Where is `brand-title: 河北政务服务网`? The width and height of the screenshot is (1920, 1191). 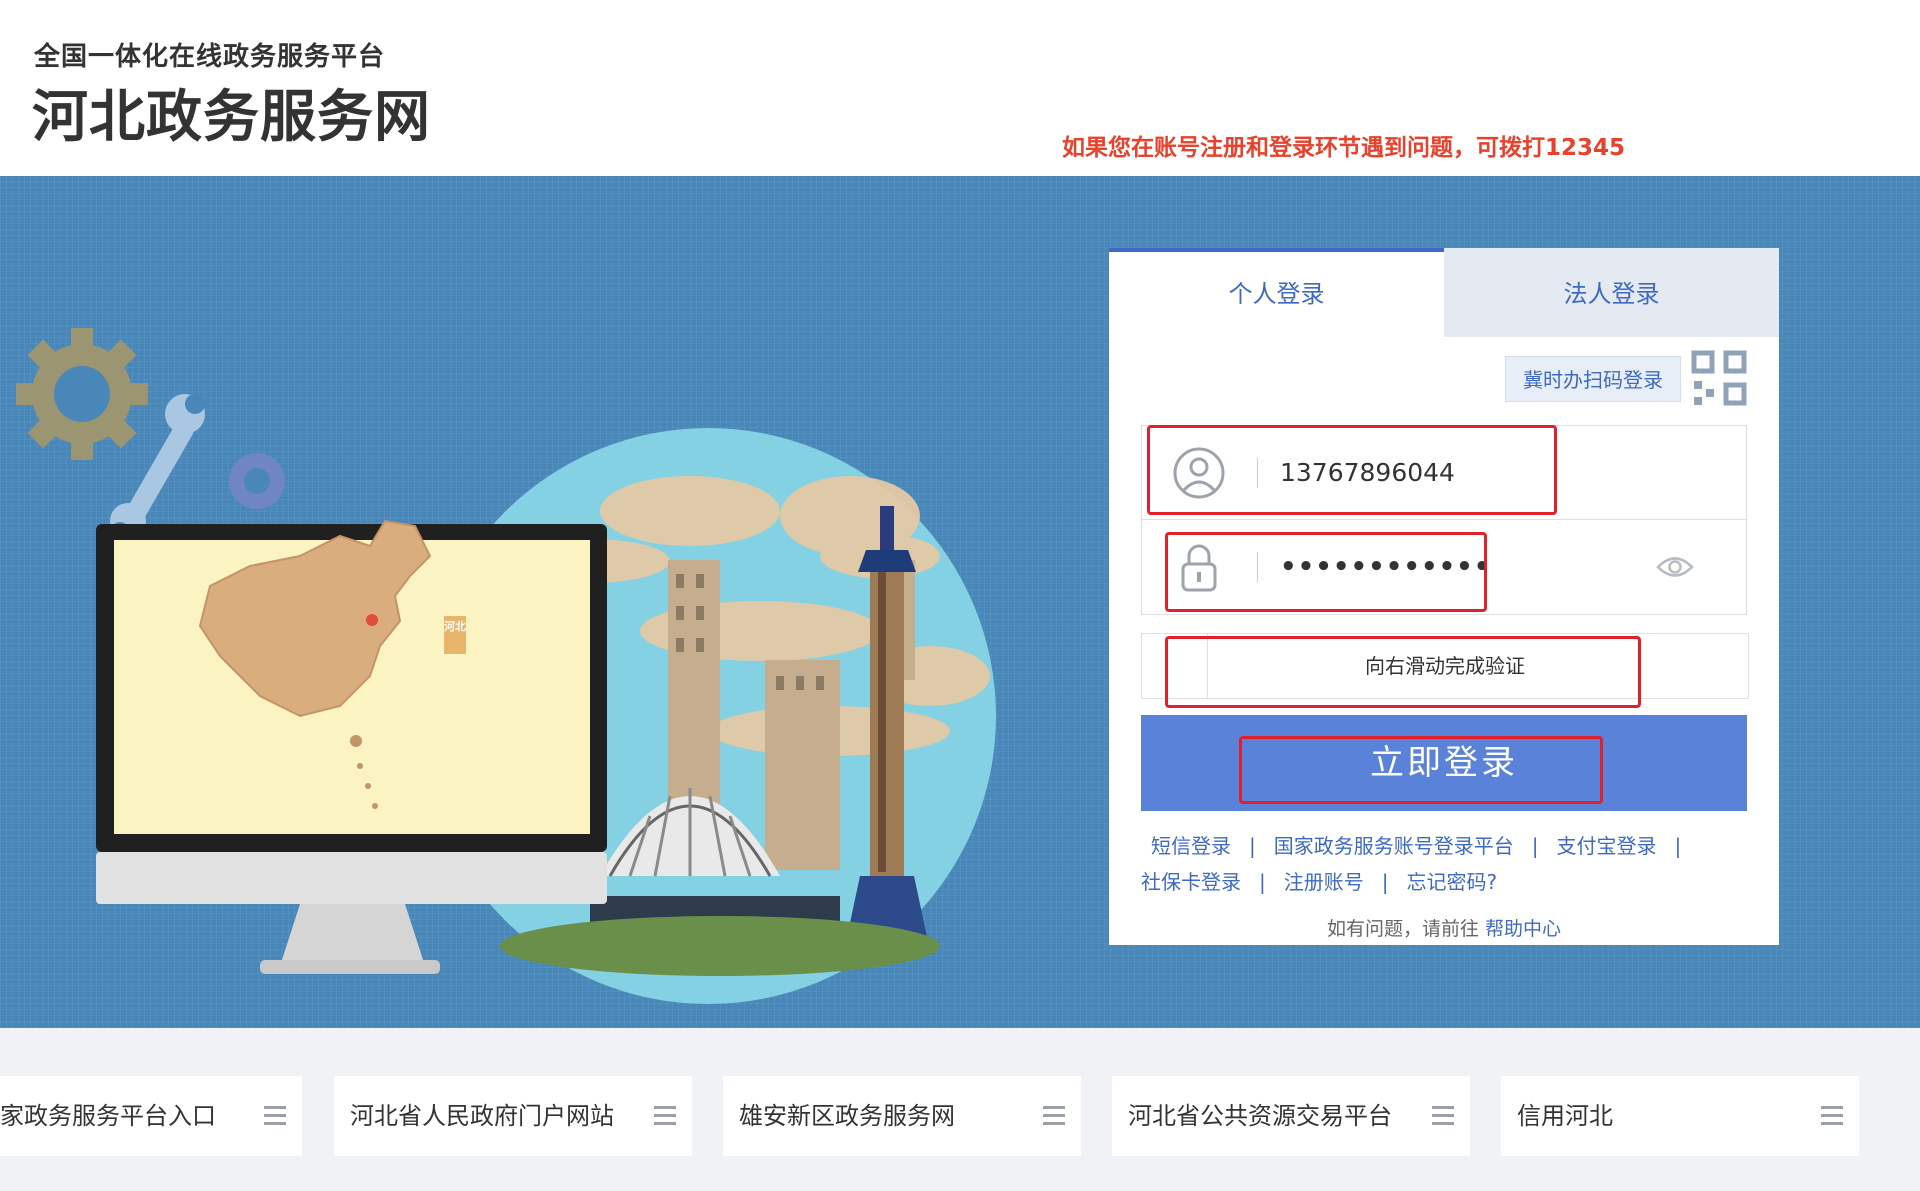 brand-title: 河北政务服务网 is located at coordinates (231, 112).